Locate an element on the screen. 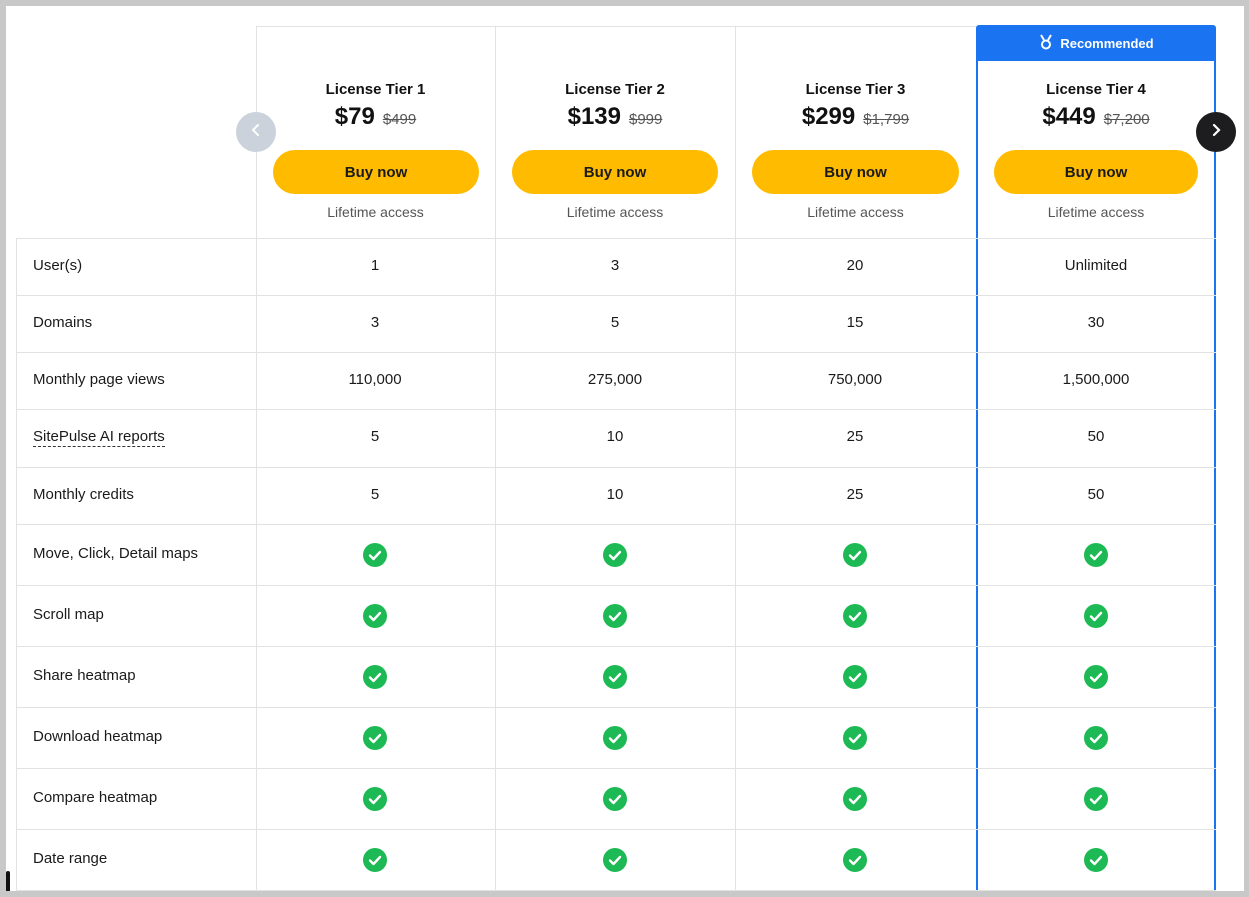 This screenshot has height=897, width=1249. feature-label: Date range is located at coordinates (70, 858).